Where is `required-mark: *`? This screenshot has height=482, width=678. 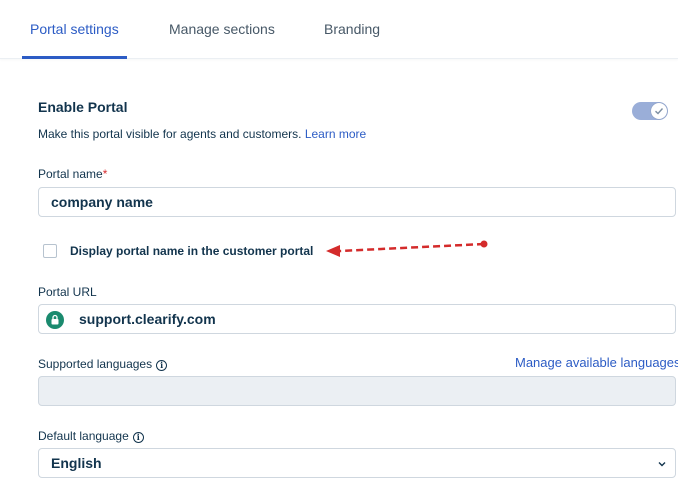 required-mark: * is located at coordinates (105, 174).